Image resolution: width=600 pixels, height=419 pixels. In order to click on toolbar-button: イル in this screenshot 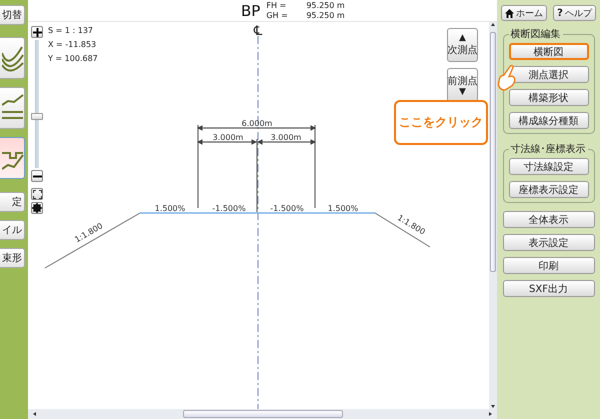, I will do `click(12, 230)`.